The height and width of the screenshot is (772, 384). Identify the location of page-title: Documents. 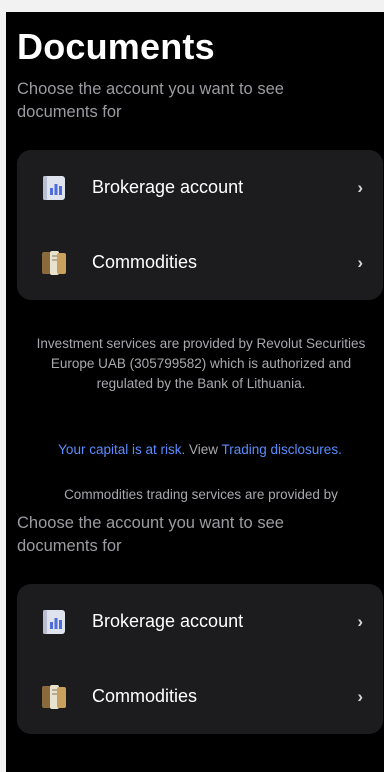
(116, 46).